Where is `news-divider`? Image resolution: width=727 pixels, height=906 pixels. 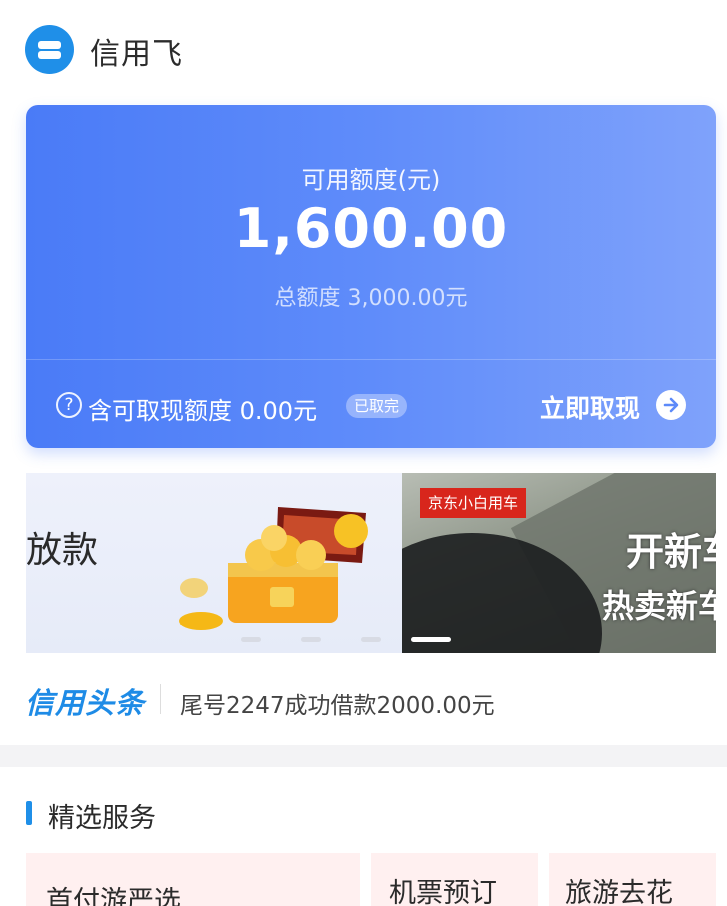 news-divider is located at coordinates (160, 699).